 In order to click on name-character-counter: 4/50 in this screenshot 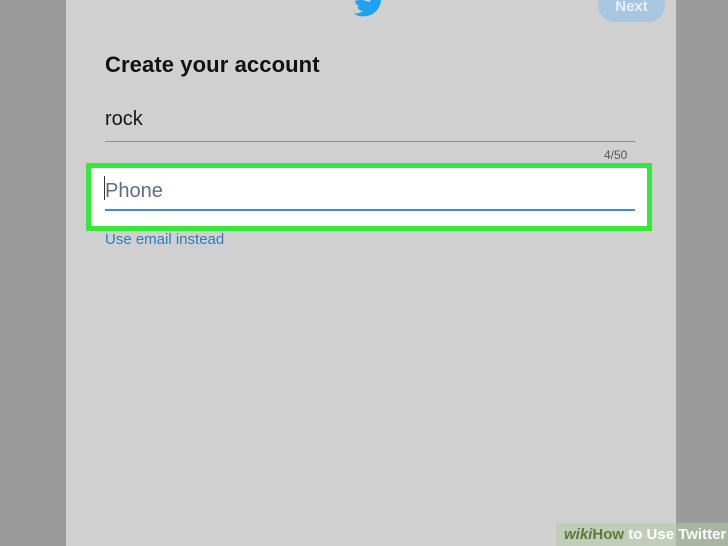, I will do `click(616, 155)`.